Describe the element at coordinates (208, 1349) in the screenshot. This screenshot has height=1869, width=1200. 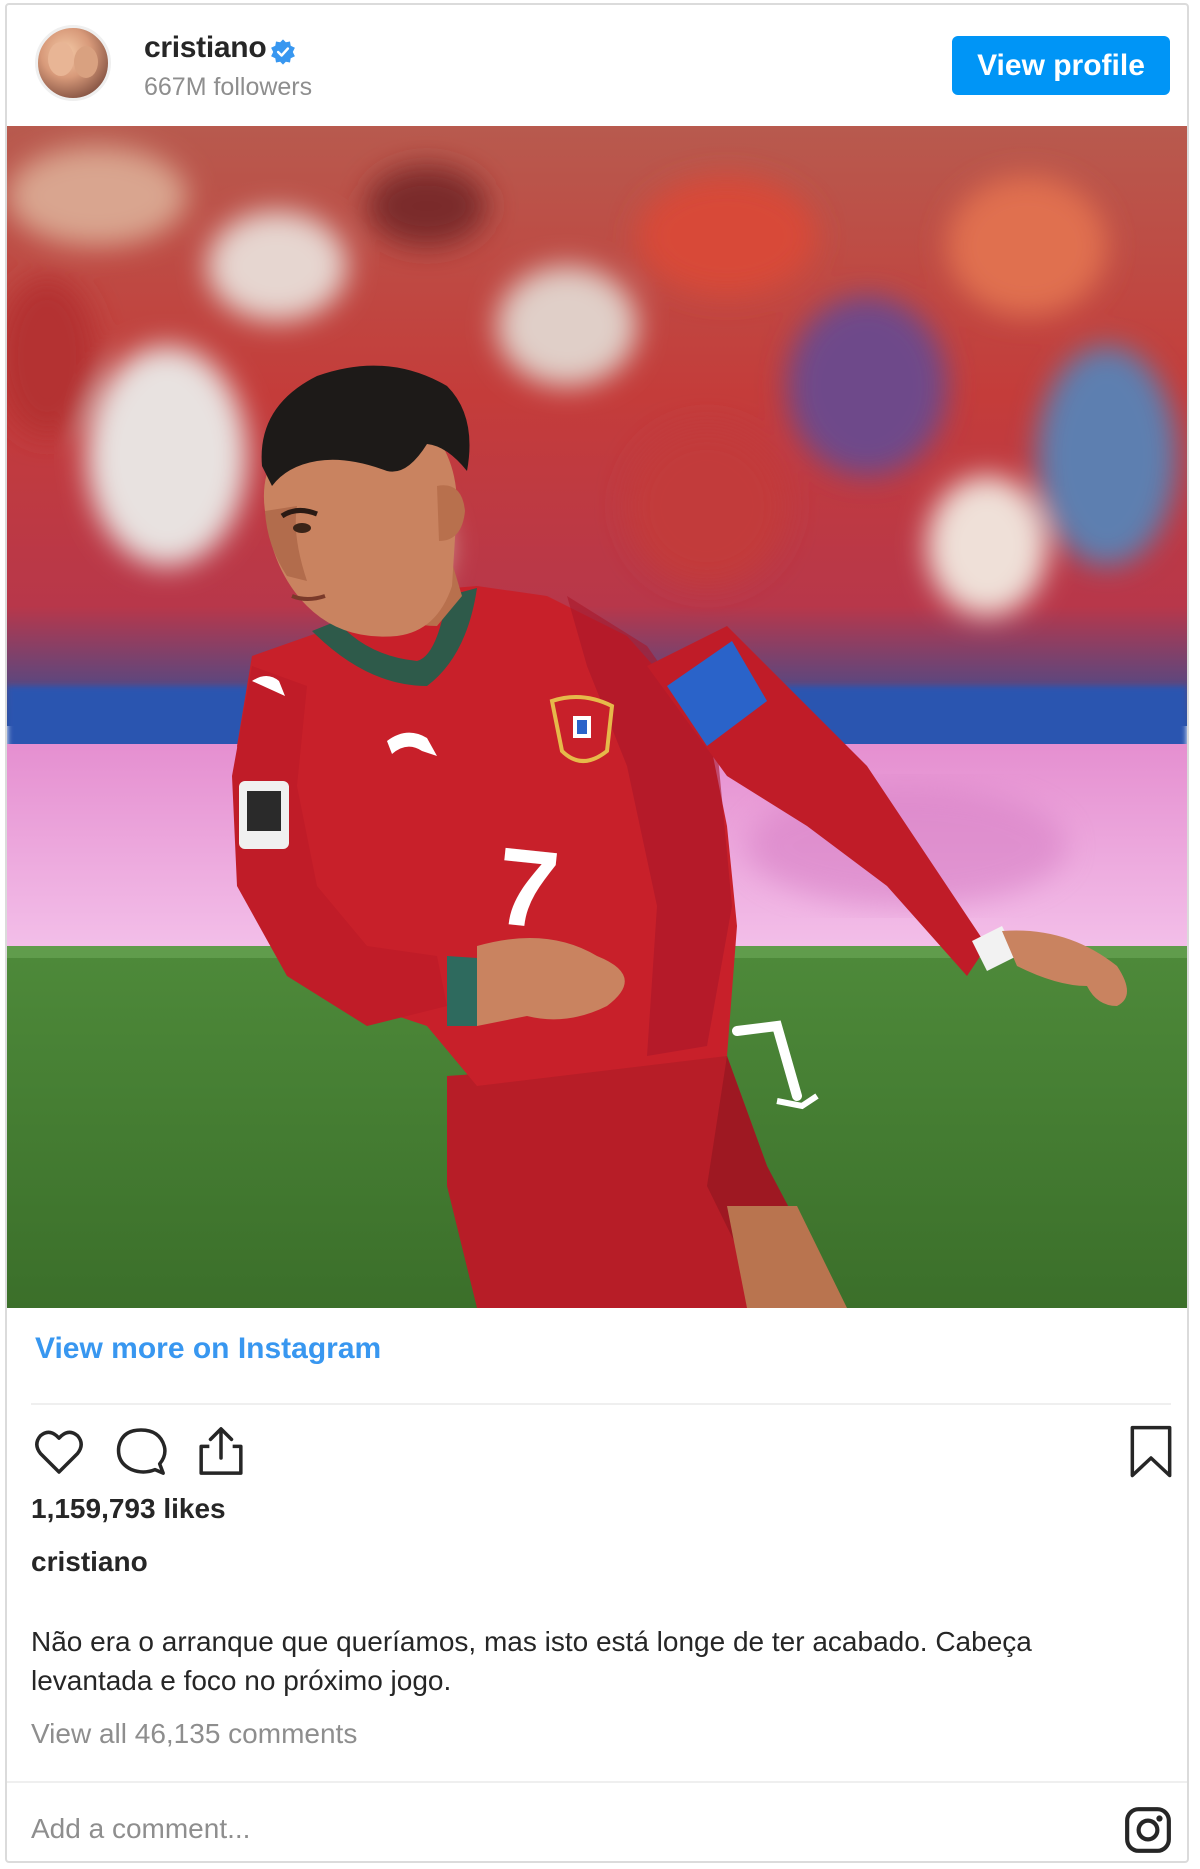
I see `view-more-link: View more on Instagram` at that location.